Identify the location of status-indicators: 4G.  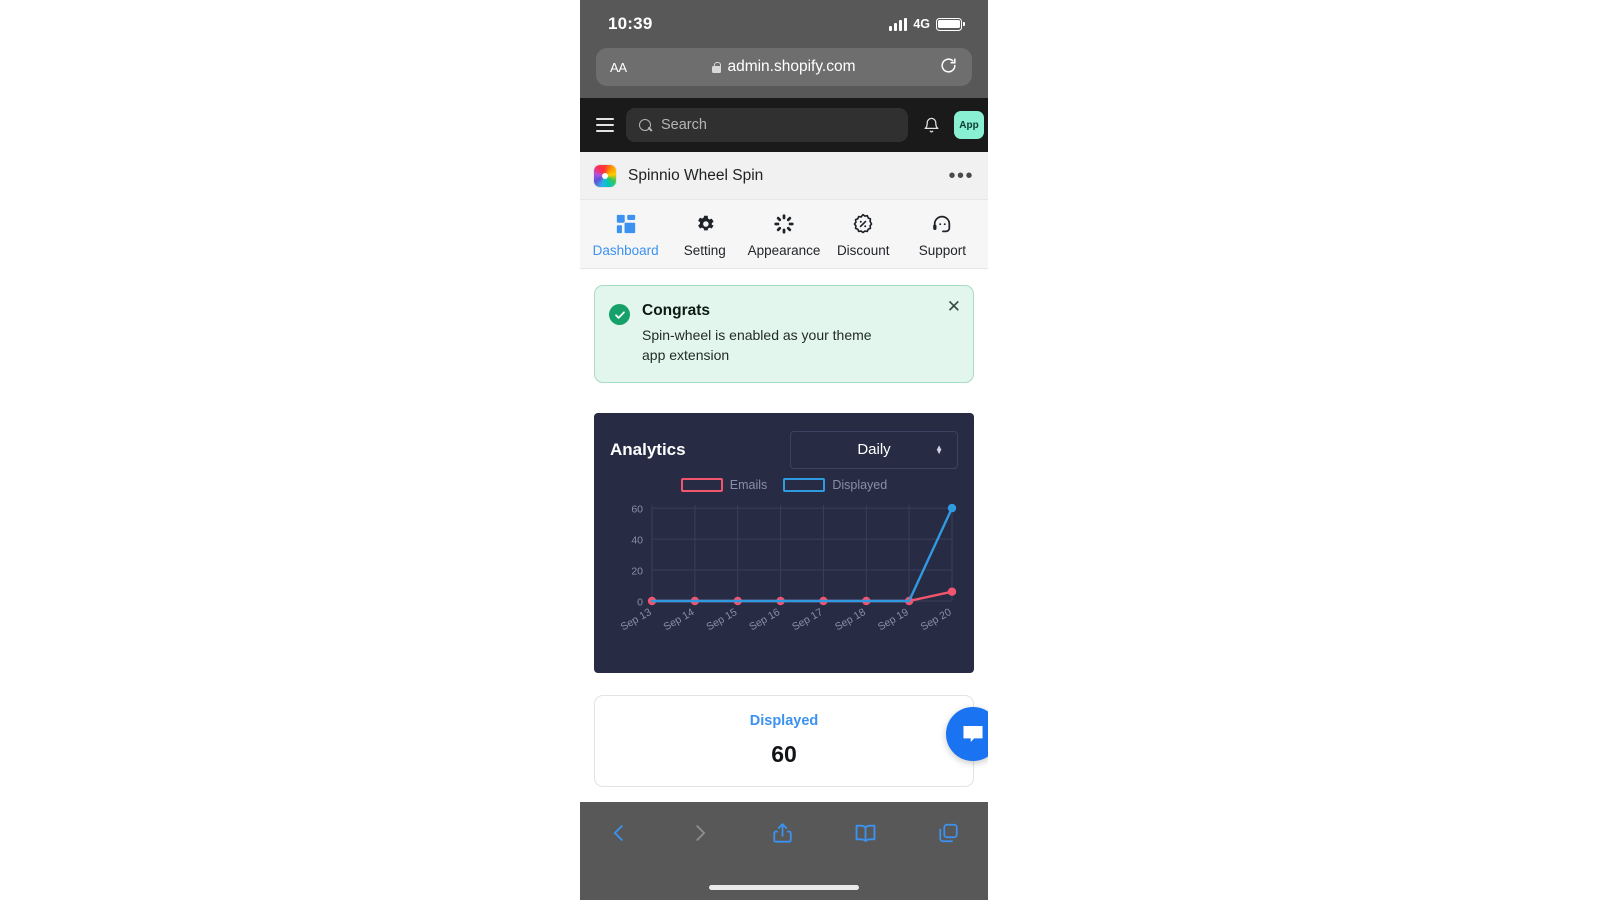
(927, 24).